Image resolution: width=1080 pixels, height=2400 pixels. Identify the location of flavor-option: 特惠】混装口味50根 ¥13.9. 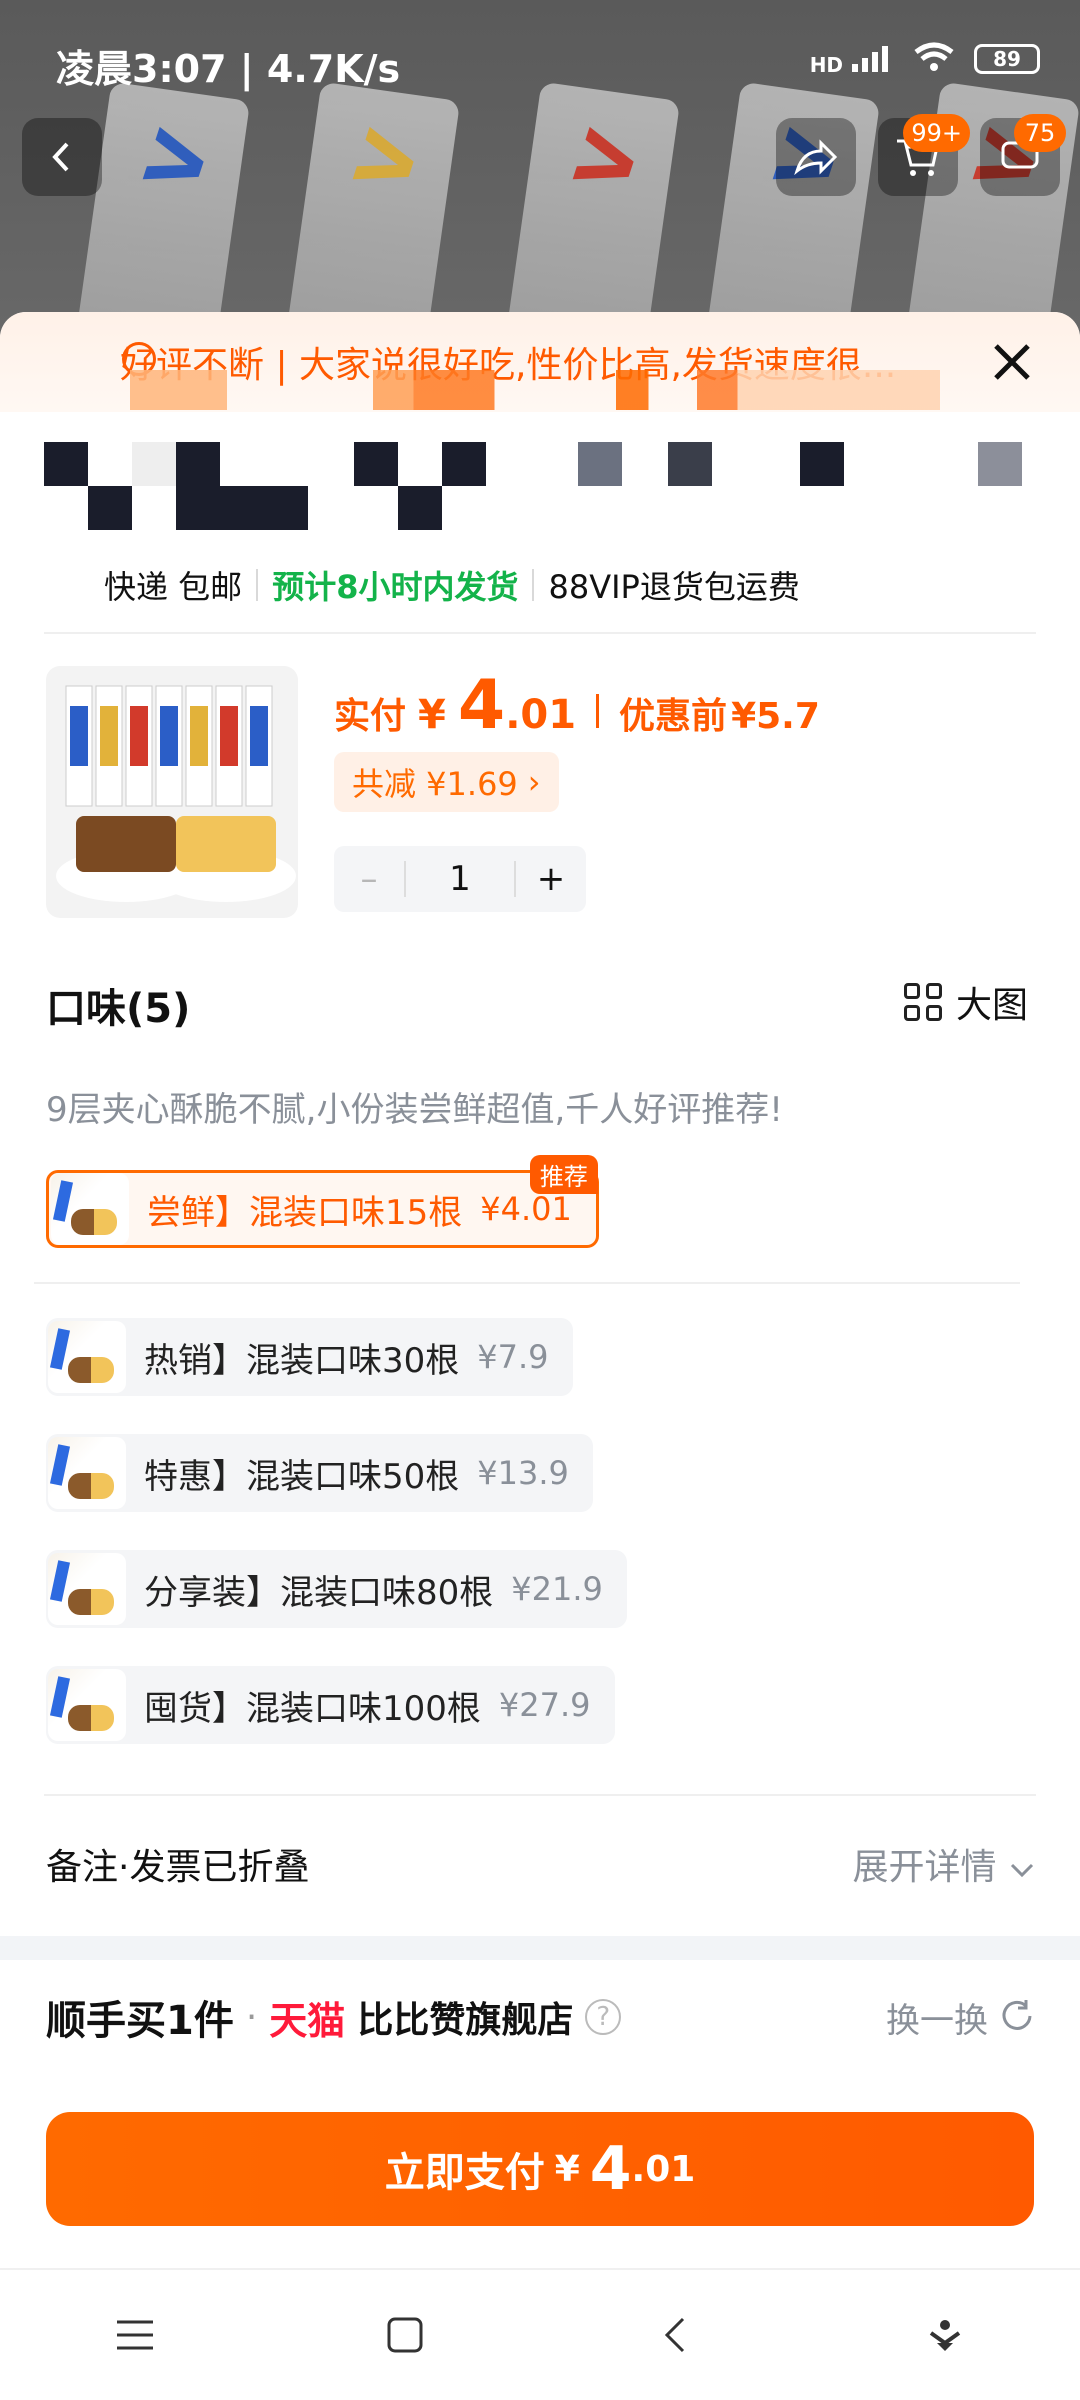
(319, 1473).